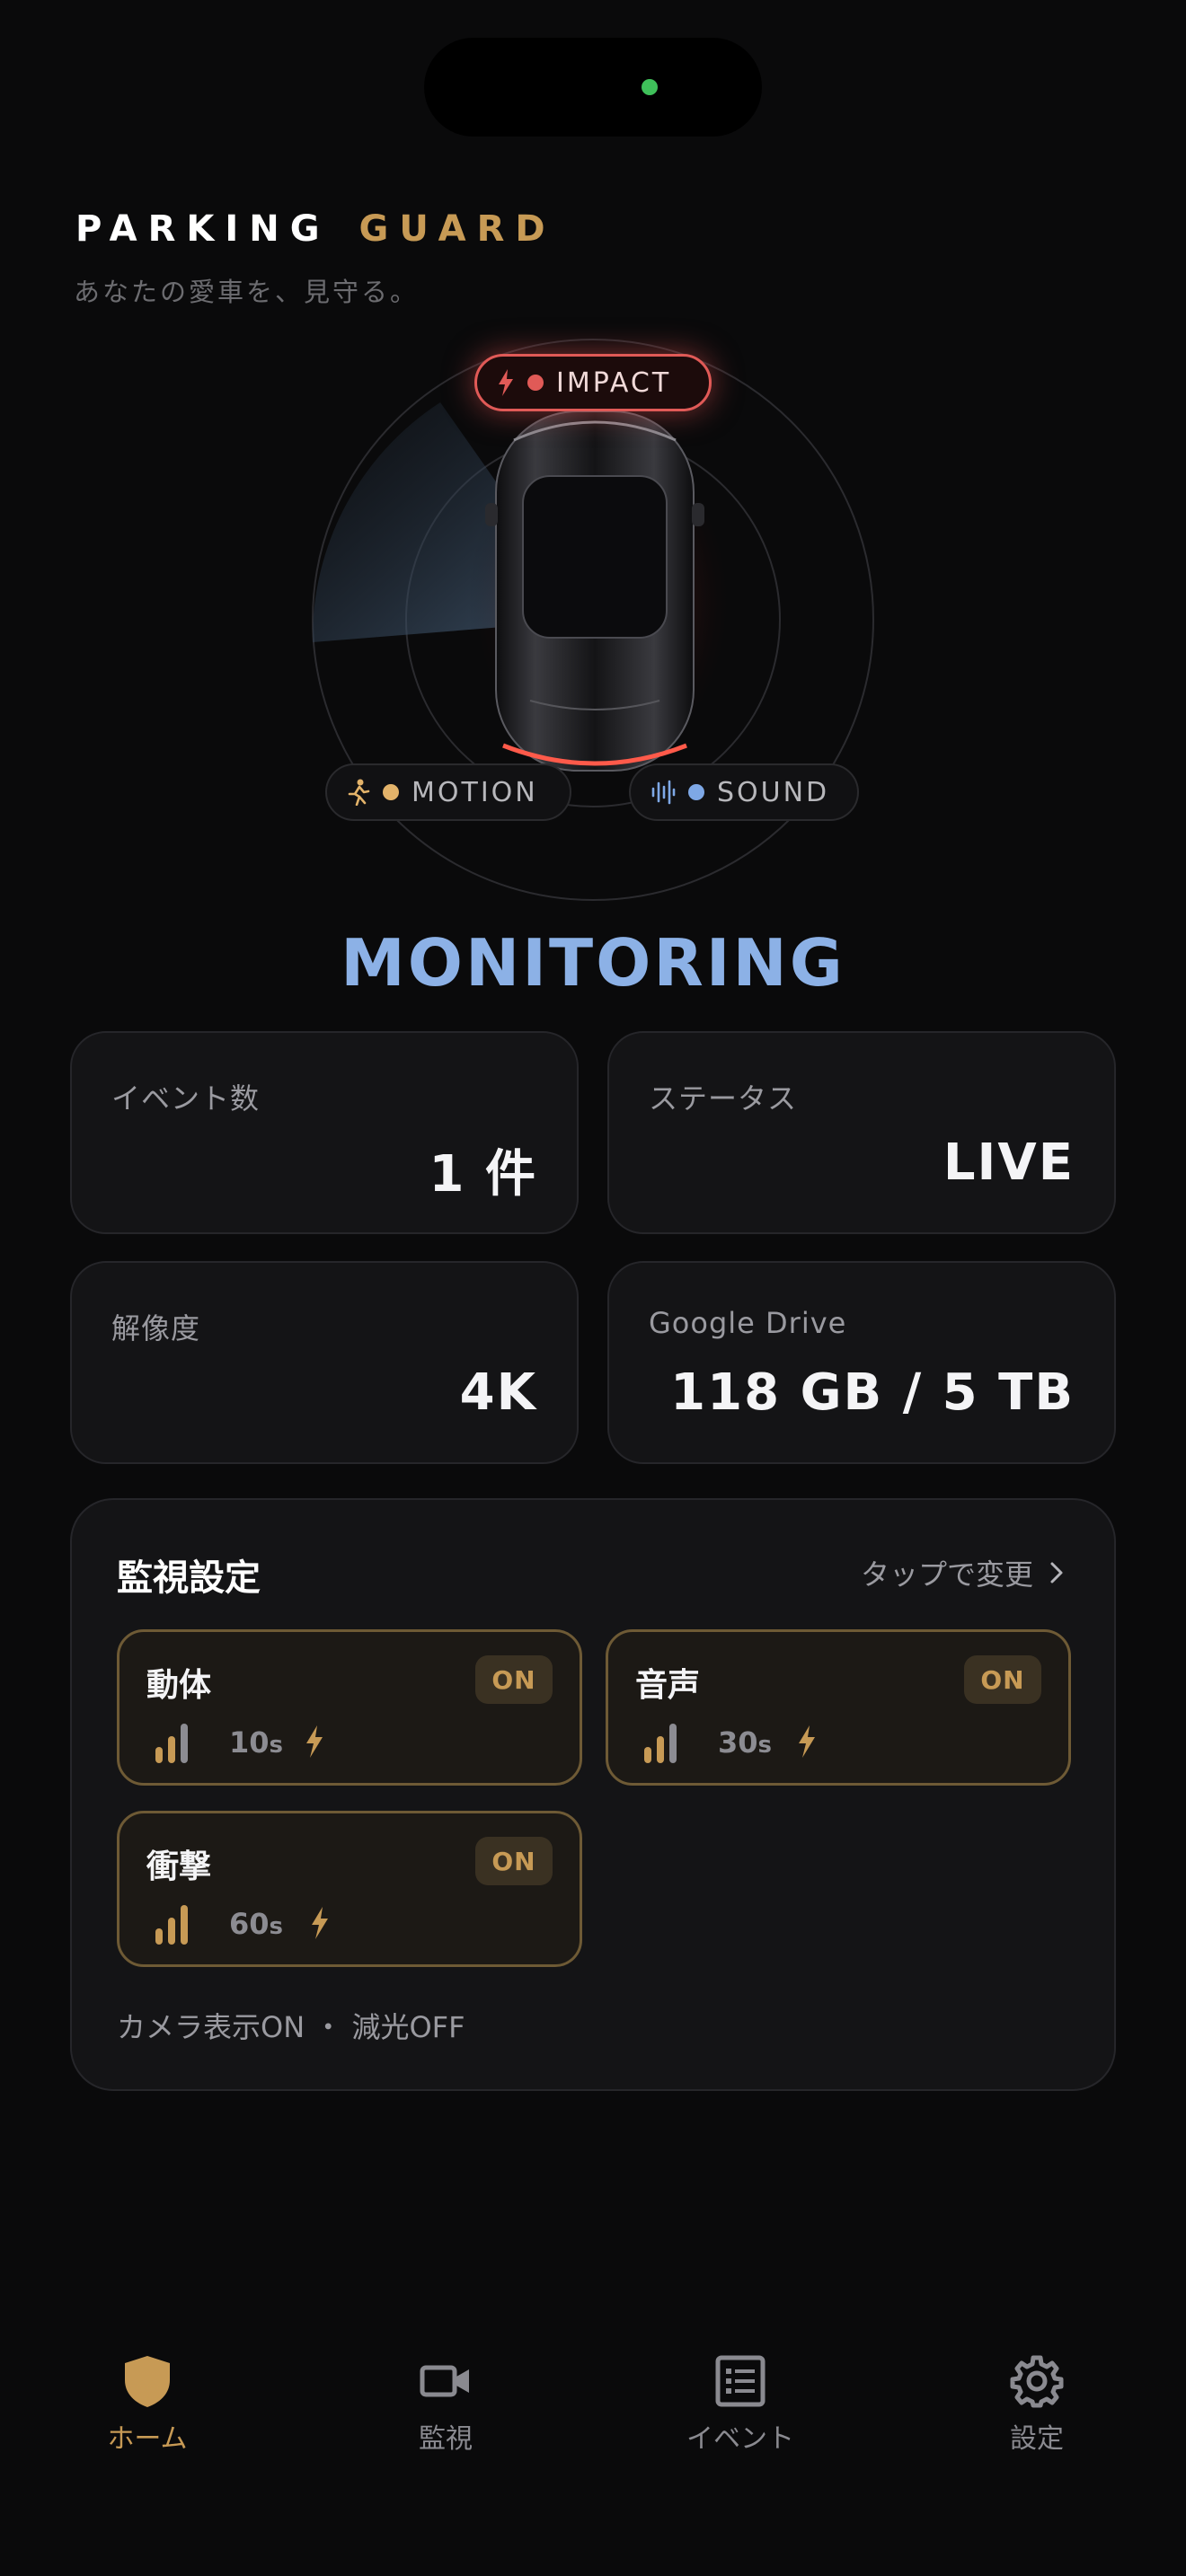 This screenshot has width=1186, height=2576. Describe the element at coordinates (663, 792) in the screenshot. I see `sound-wave-icon` at that location.